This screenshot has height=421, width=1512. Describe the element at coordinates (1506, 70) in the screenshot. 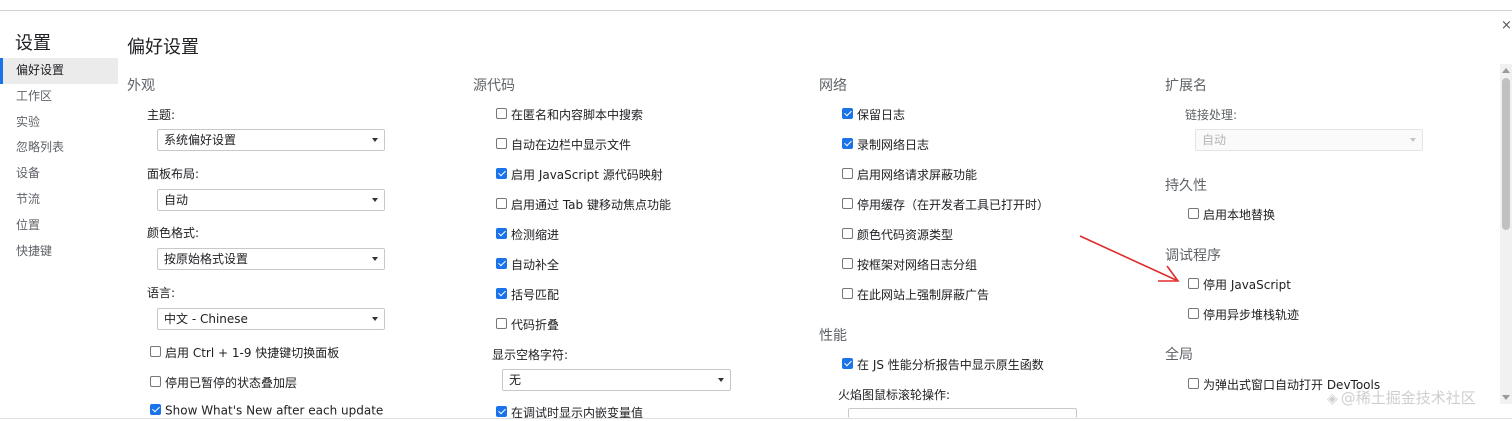

I see `scroll-up-icon` at that location.